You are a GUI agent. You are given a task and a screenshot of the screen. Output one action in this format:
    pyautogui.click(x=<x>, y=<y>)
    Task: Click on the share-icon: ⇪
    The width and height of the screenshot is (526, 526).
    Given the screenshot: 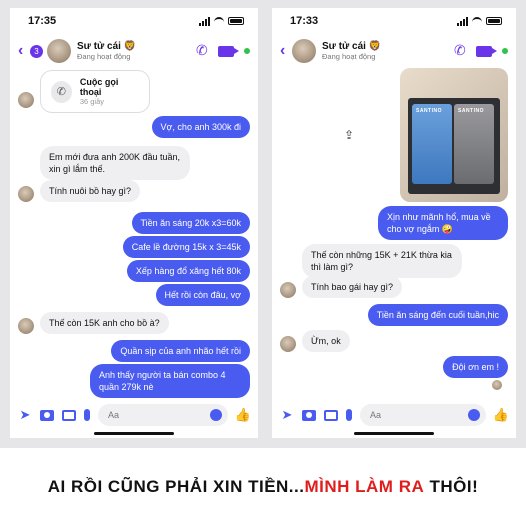 What is the action you would take?
    pyautogui.click(x=349, y=135)
    